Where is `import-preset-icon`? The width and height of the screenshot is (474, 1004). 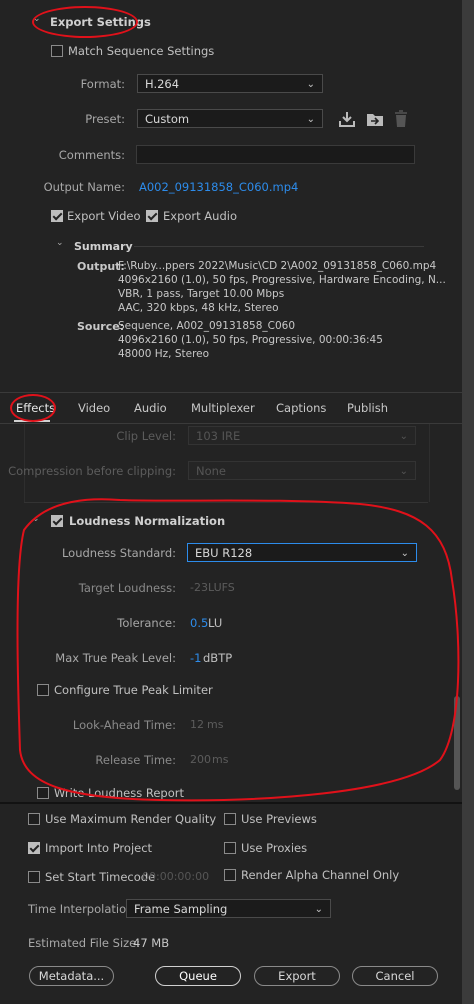 import-preset-icon is located at coordinates (375, 119).